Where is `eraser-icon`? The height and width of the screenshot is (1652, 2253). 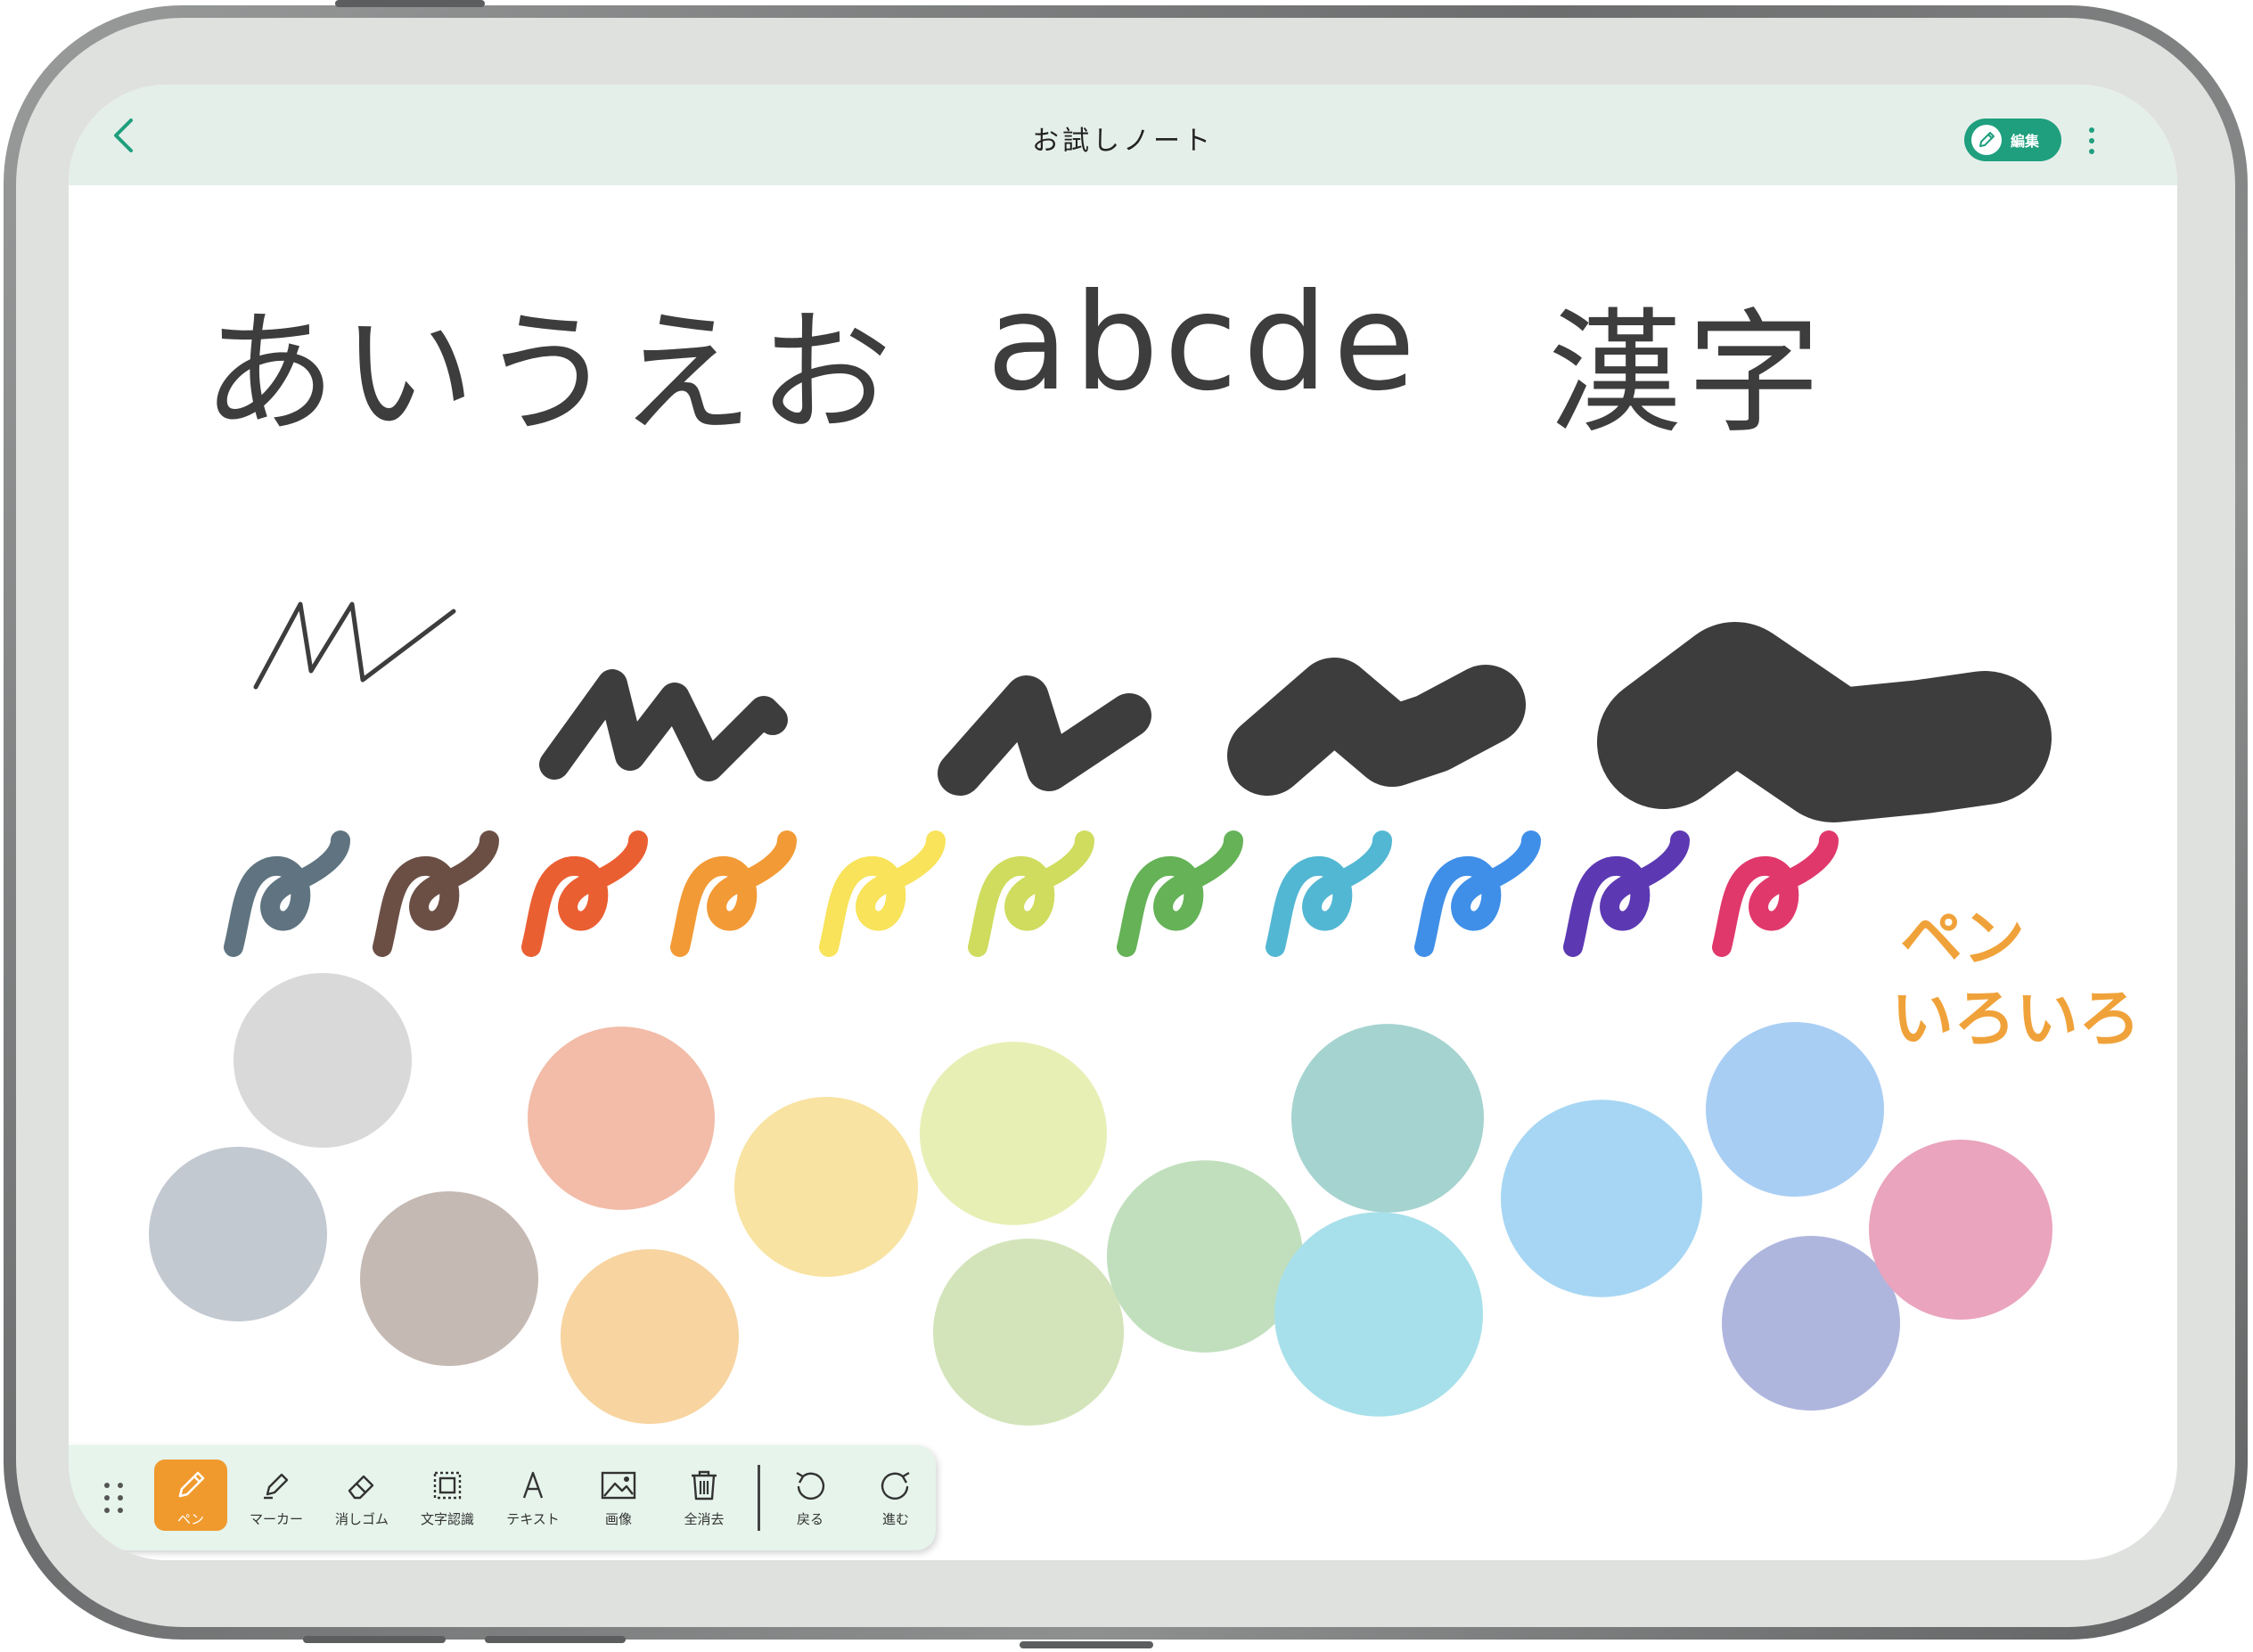 eraser-icon is located at coordinates (362, 1486).